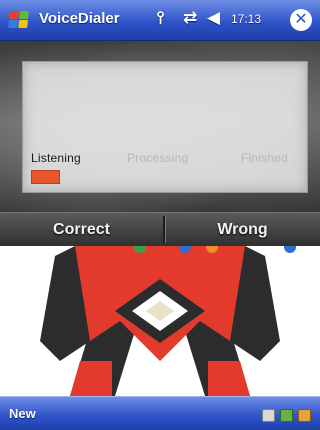  I want to click on start-flag-icon, so click(19, 20).